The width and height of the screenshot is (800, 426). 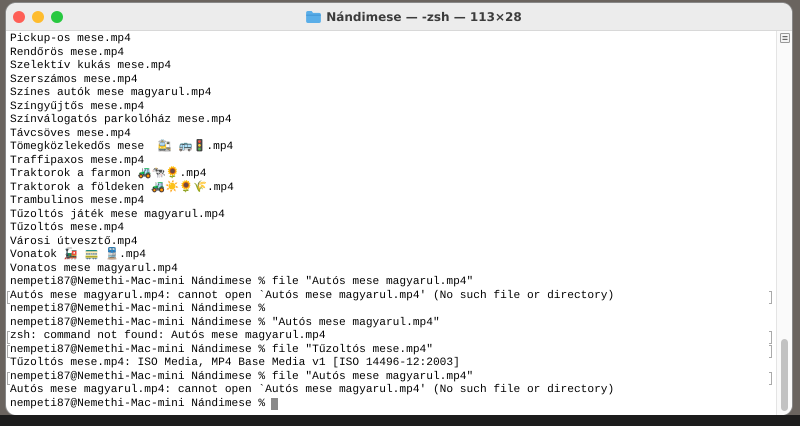 What do you see at coordinates (117, 215) in the screenshot?
I see `terminal-line: Tűzoltós játék mese magyarul.mp4` at bounding box center [117, 215].